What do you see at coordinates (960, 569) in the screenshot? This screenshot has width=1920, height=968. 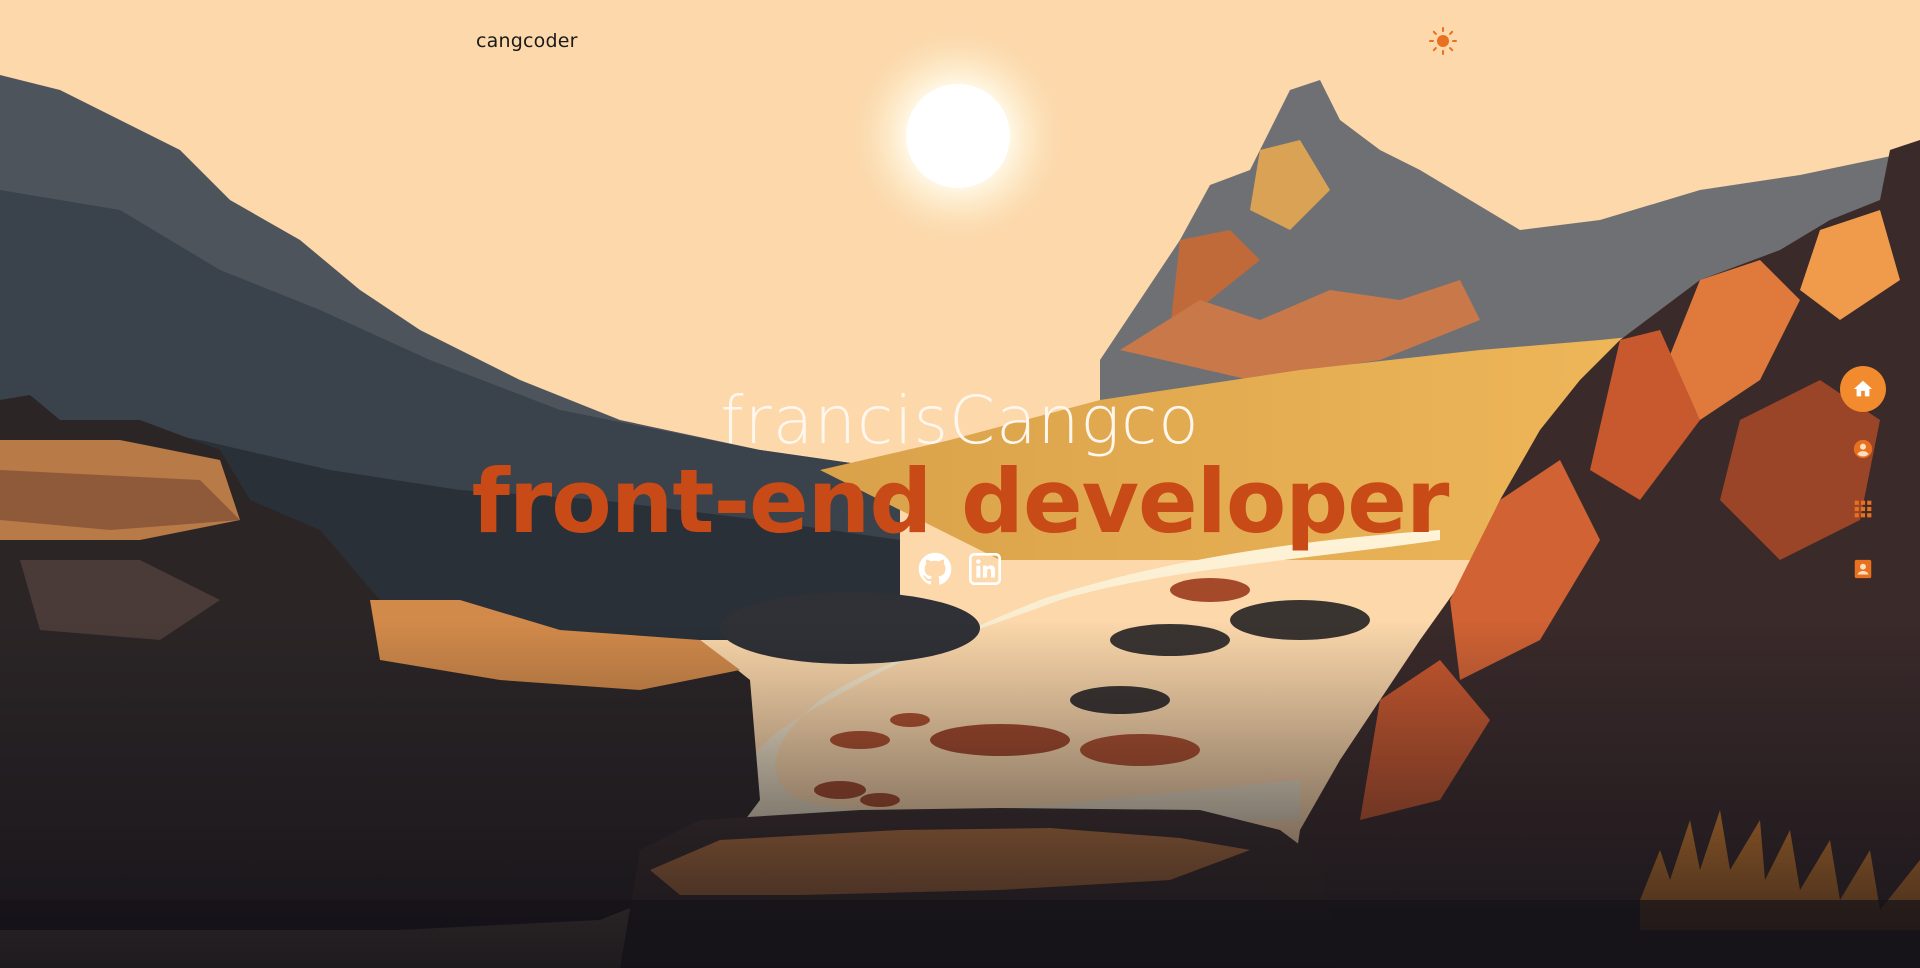 I see `social-links` at bounding box center [960, 569].